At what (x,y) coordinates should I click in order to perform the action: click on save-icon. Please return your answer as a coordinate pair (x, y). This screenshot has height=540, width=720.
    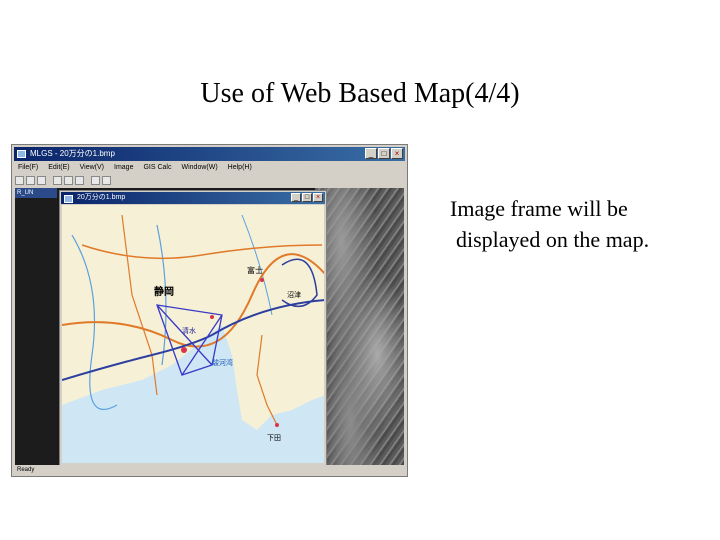
    Looking at the image, I should click on (41, 180).